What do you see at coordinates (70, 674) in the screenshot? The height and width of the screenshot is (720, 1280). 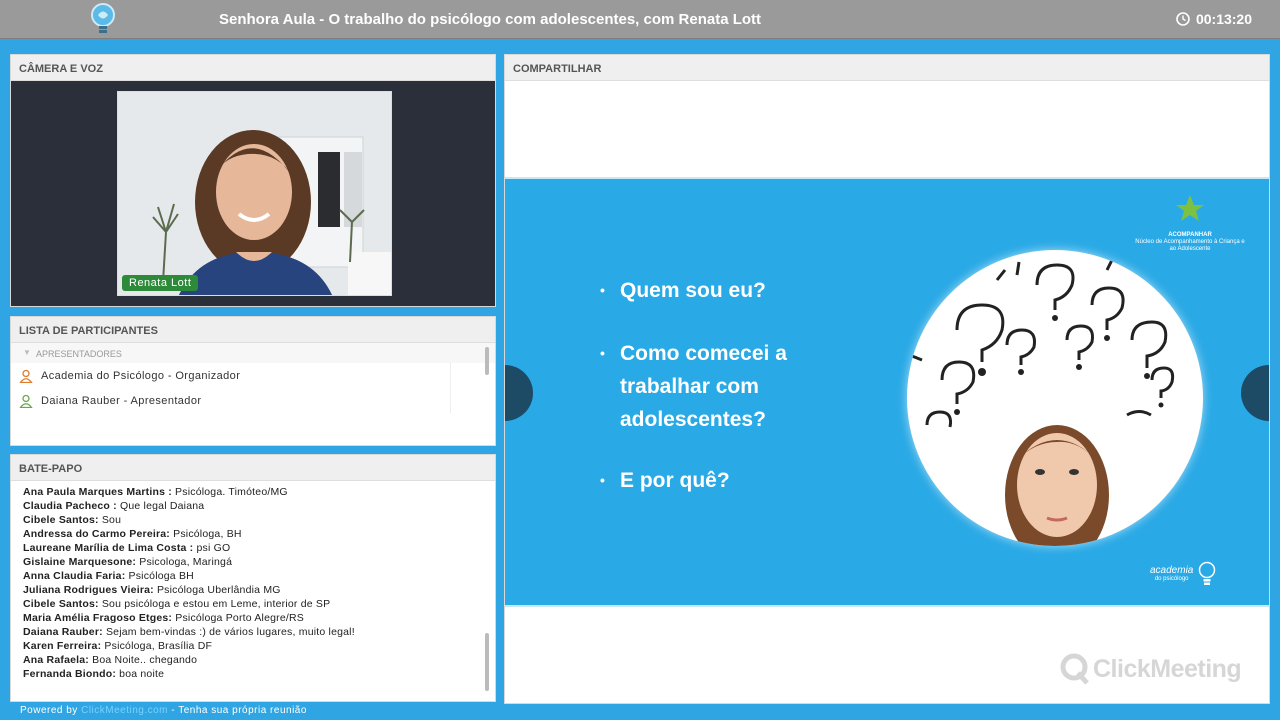 I see `chat-author: Fernanda Biondo:` at bounding box center [70, 674].